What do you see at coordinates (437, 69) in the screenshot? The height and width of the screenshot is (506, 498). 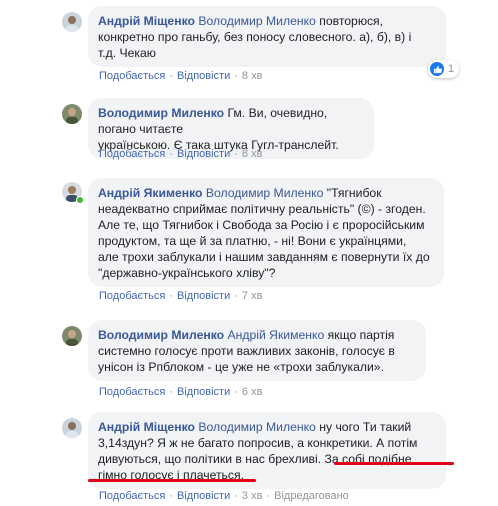 I see `like-reaction-icon` at bounding box center [437, 69].